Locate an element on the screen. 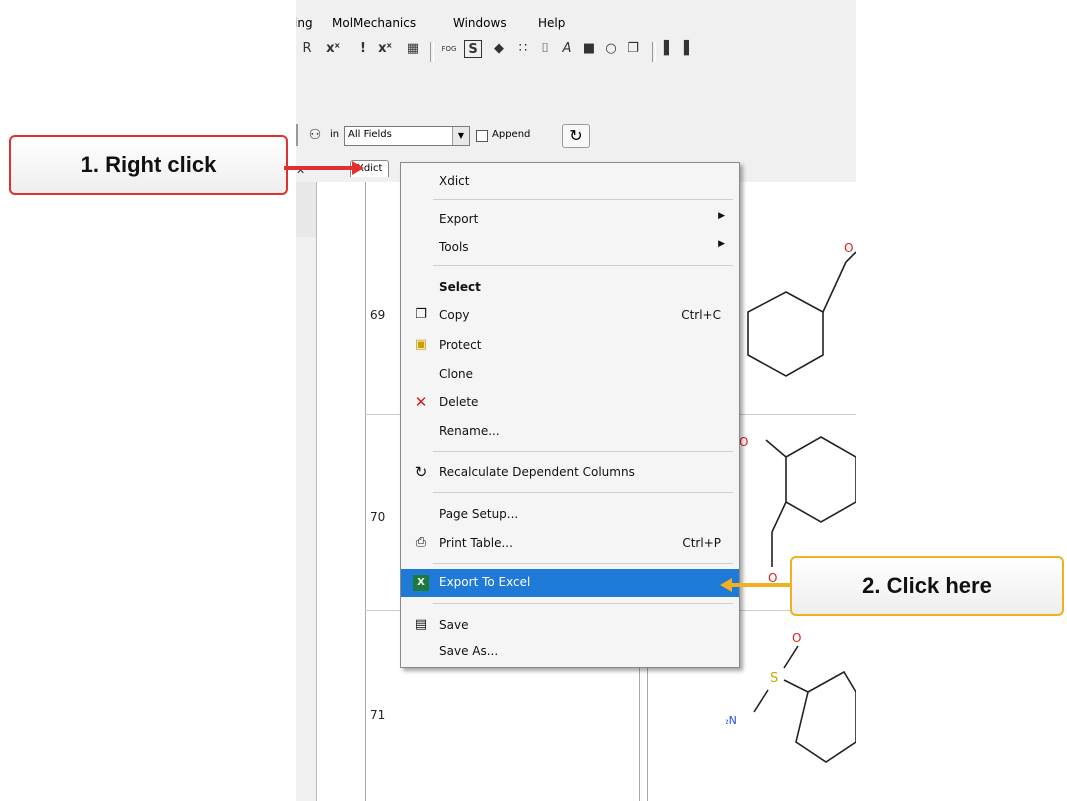  callout-right-click: 1. Right click is located at coordinates (148, 165).